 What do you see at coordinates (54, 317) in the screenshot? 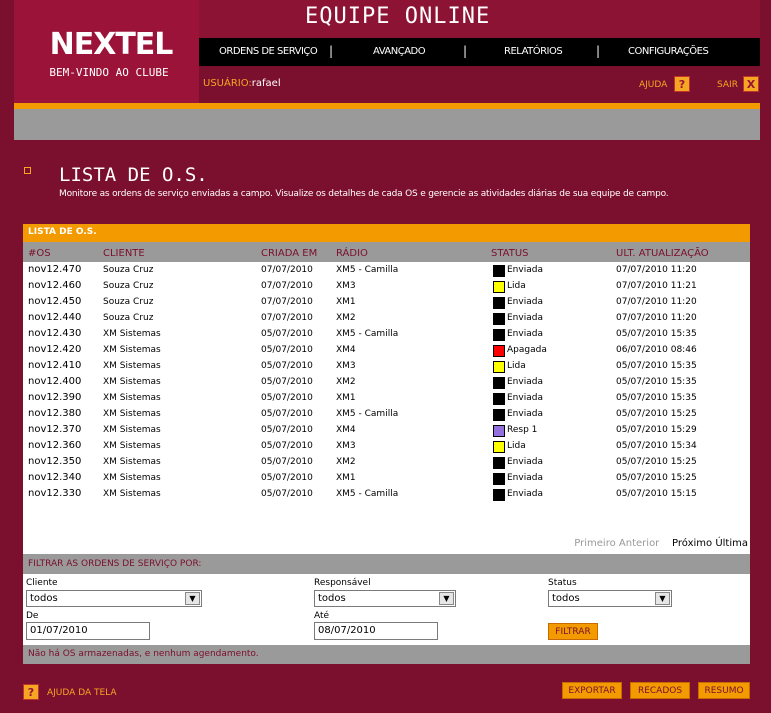
I see `os-number: nov12.440` at bounding box center [54, 317].